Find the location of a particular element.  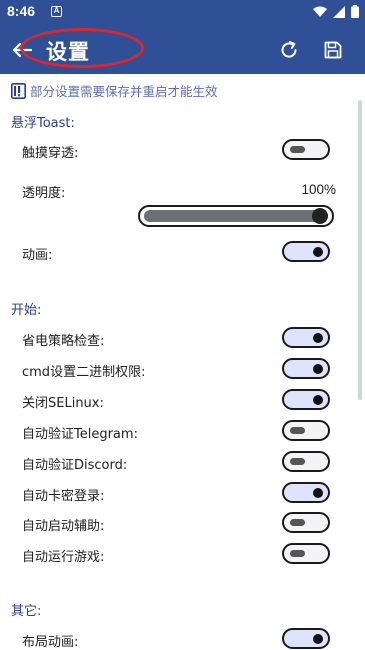

auto-verify-discord-label: 自动验证Discord: is located at coordinates (75, 465).